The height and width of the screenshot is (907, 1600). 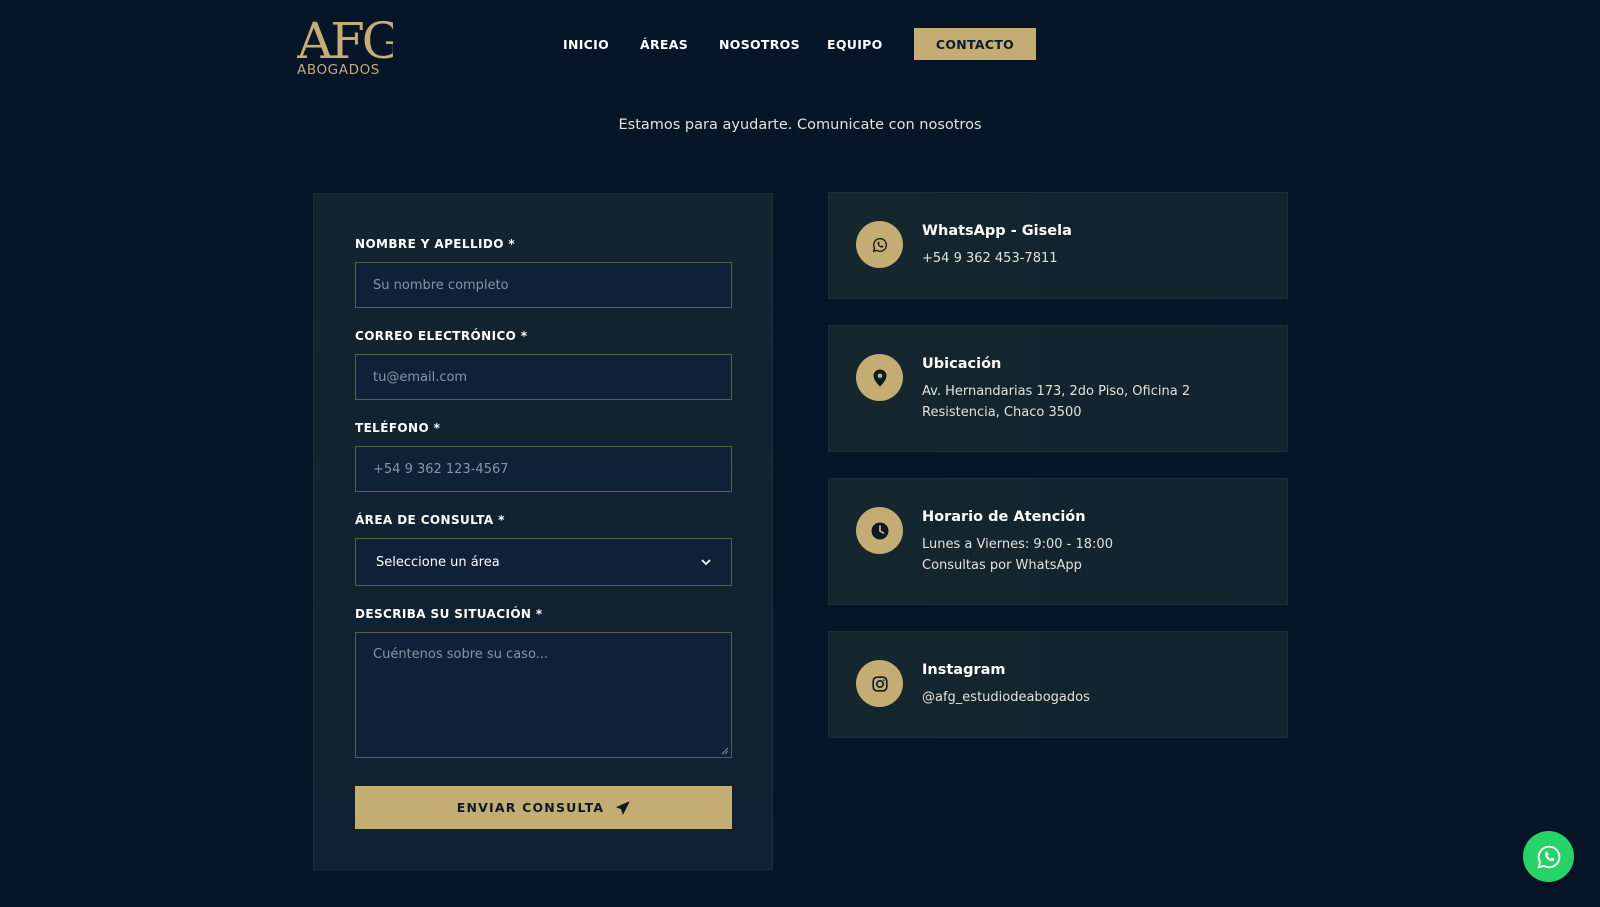 I want to click on nav-link-areas: ÁREAS, so click(x=664, y=44).